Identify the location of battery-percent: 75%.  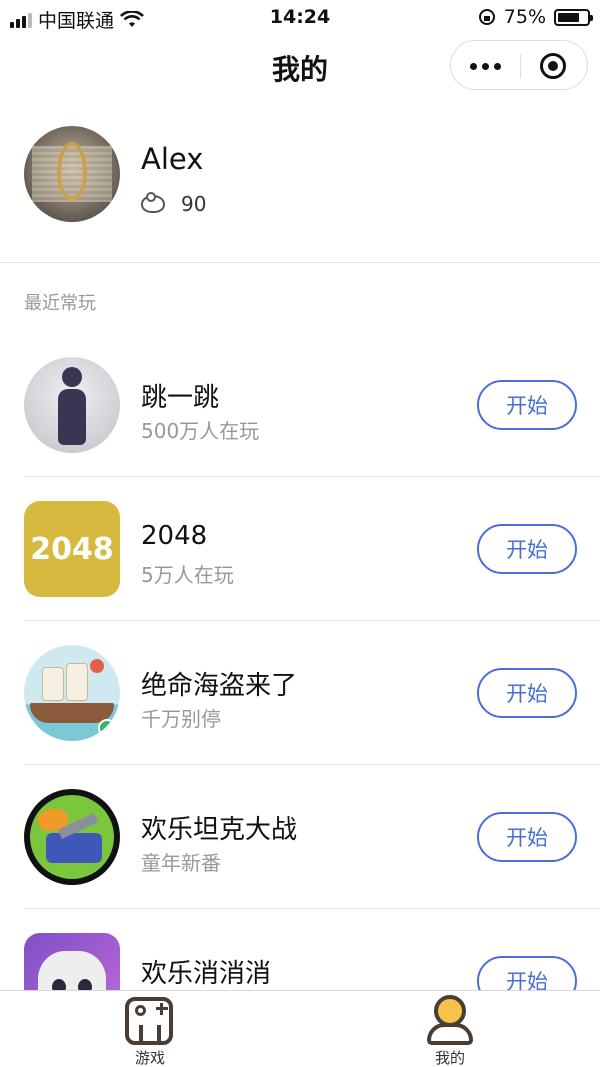
(524, 17).